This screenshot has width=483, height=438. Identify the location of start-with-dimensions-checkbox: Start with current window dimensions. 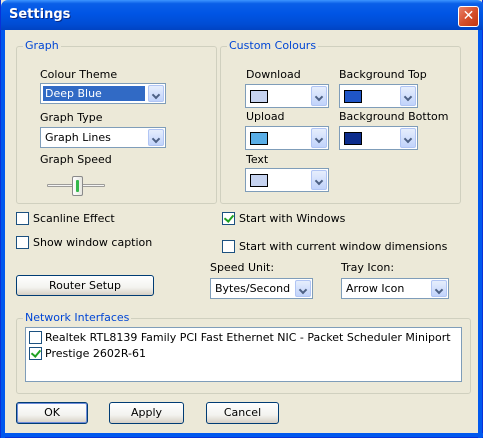
(334, 246).